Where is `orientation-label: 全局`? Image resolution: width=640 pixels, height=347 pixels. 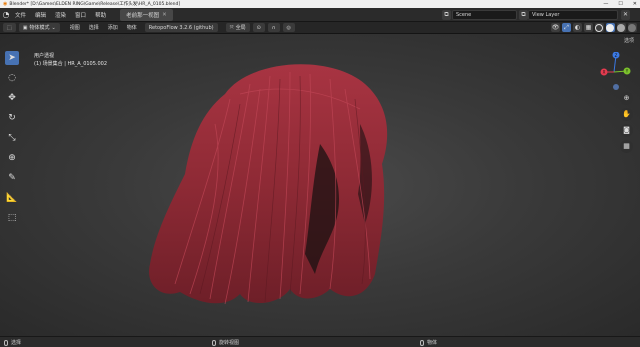
orientation-label: 全局 is located at coordinates (240, 28).